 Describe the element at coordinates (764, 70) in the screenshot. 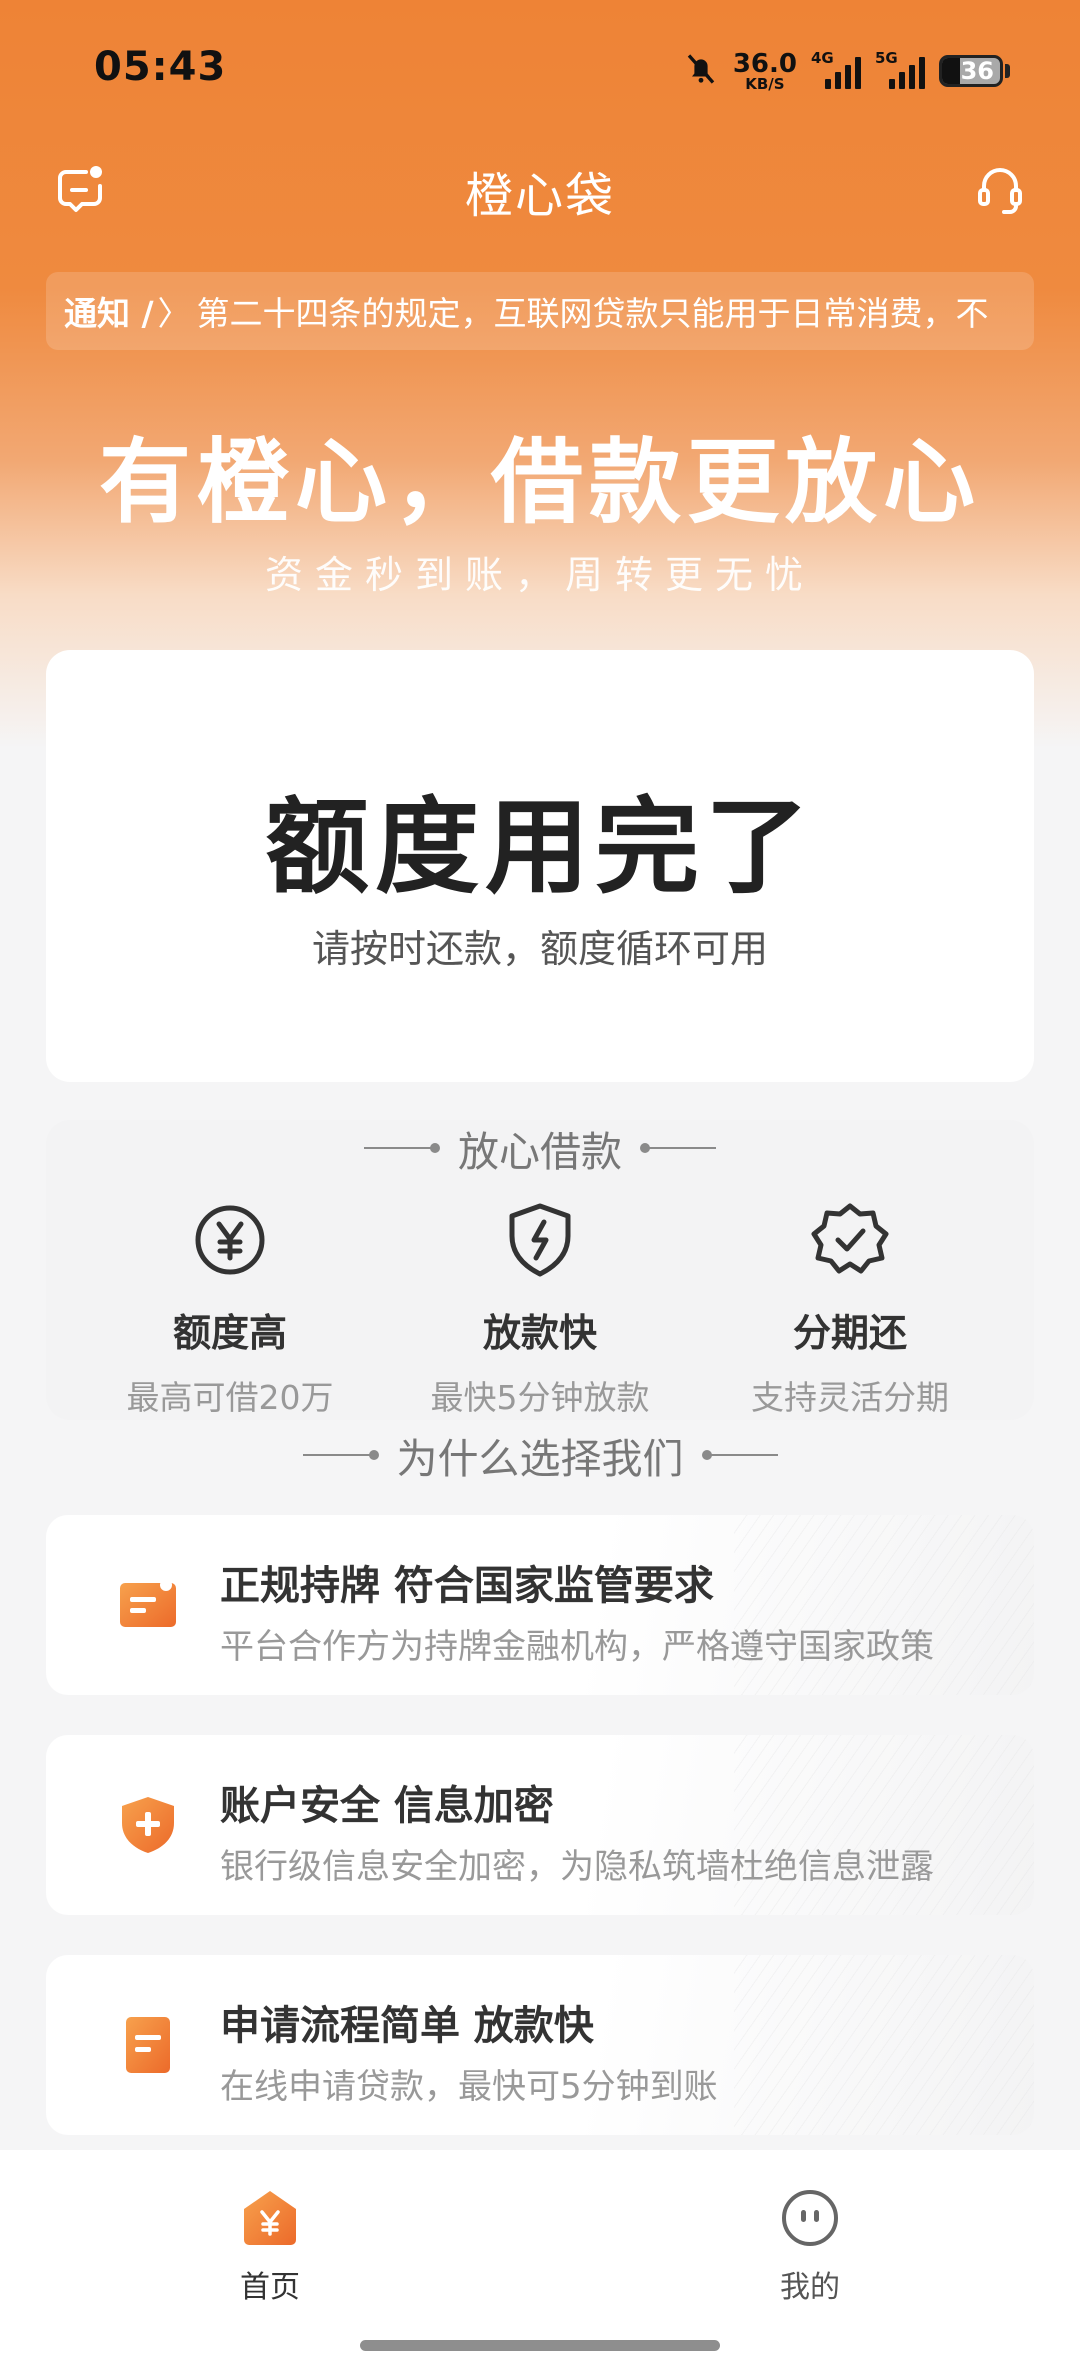

I see `network-speed: 36.0 KB/S` at that location.